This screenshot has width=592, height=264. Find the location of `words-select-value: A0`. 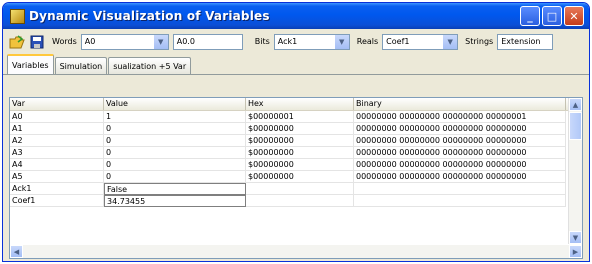

words-select-value: A0 is located at coordinates (90, 41).